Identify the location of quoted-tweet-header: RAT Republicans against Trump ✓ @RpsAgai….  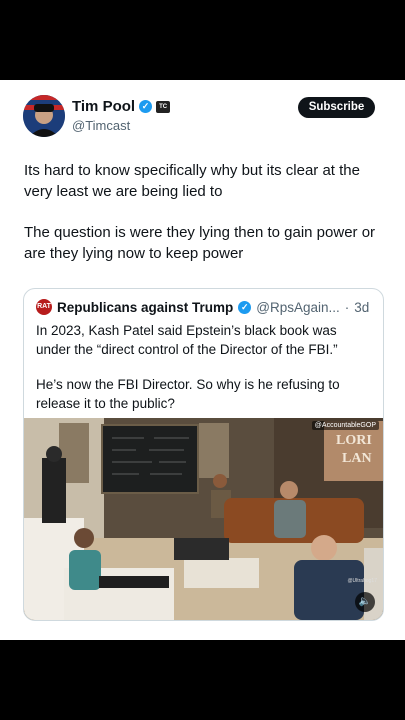
(202, 307).